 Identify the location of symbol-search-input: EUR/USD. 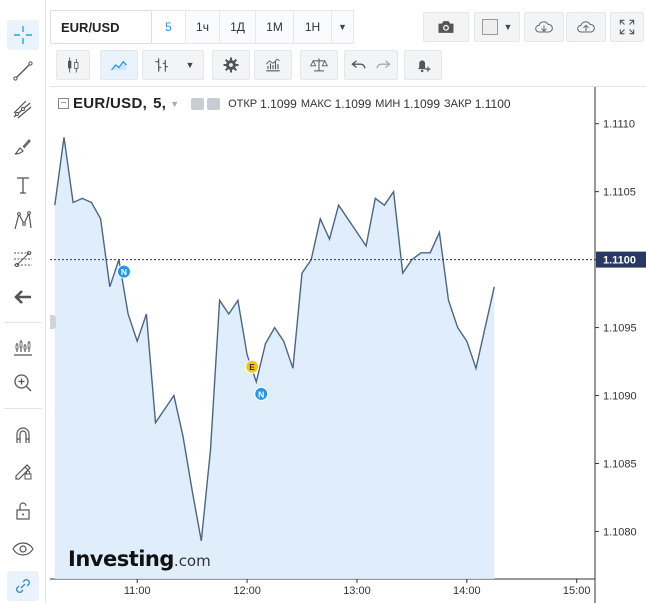
(101, 27).